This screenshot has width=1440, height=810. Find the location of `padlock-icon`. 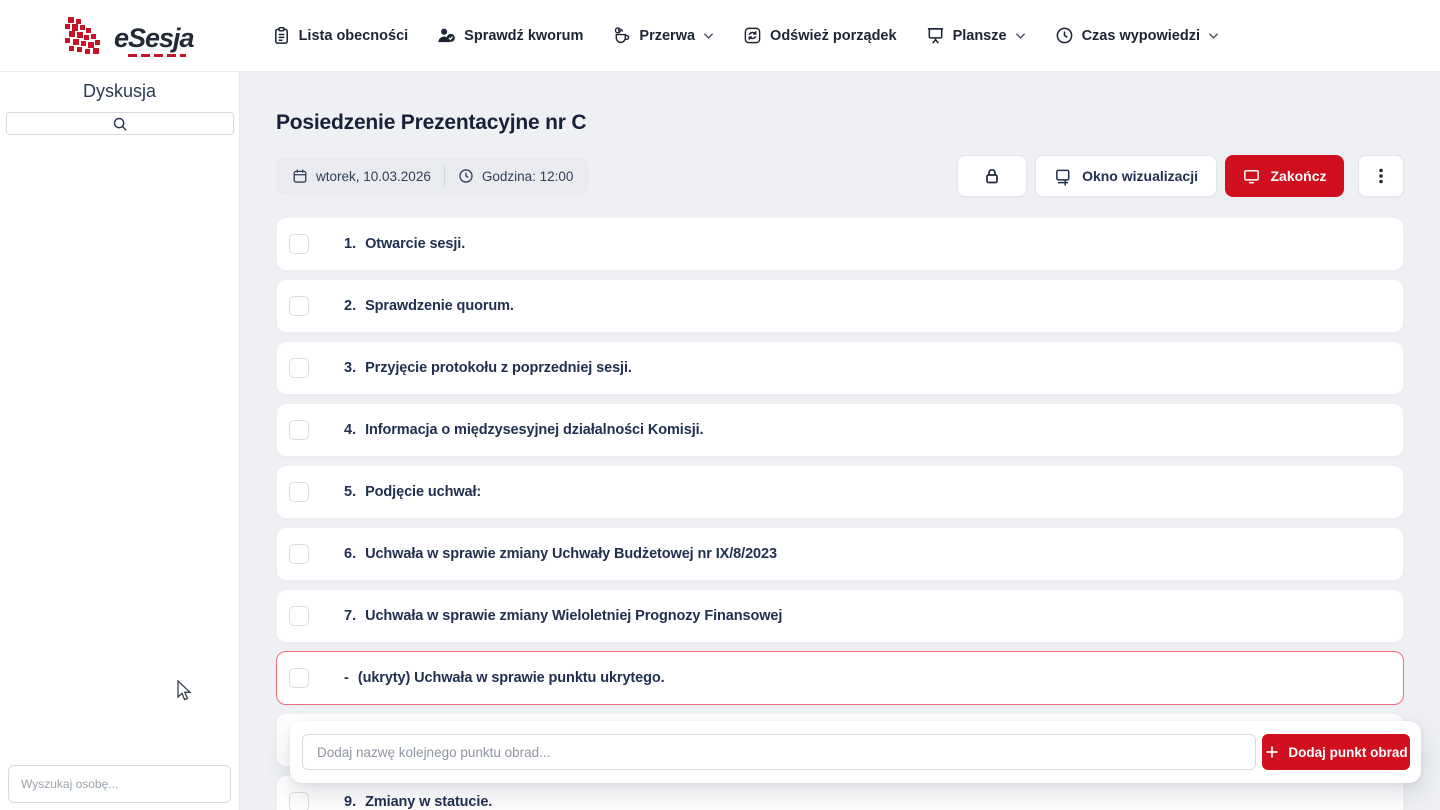

padlock-icon is located at coordinates (992, 176).